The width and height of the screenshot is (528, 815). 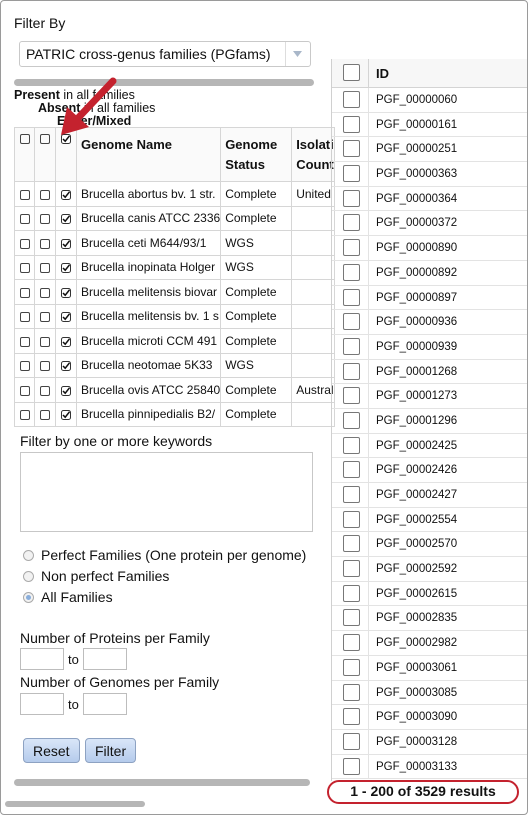 I want to click on result-row: PGF_00001273, so click(x=429, y=396).